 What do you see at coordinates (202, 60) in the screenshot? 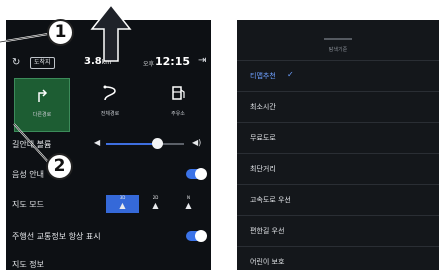
I see `exit-icon: ⇥` at bounding box center [202, 60].